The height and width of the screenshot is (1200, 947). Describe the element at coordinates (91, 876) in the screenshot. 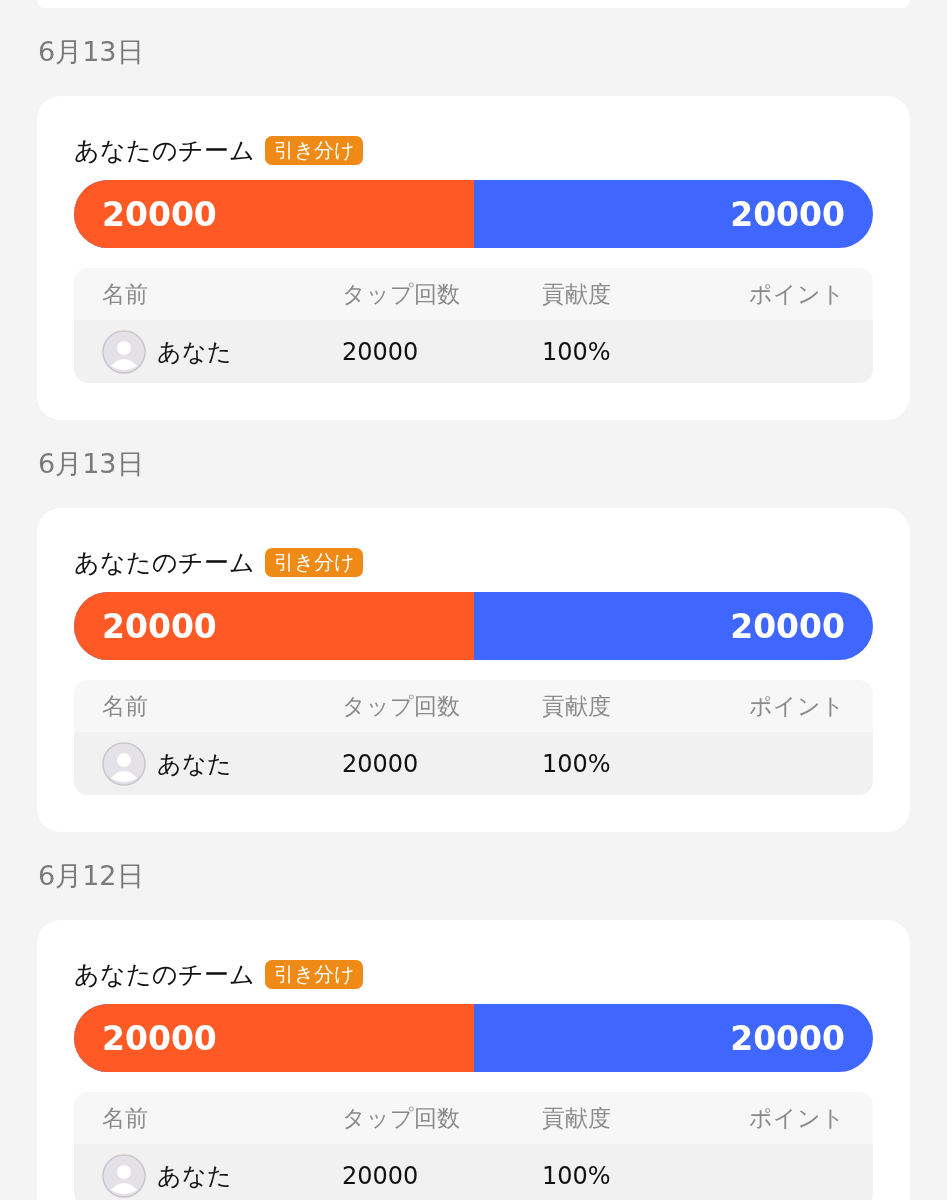

I see `date-heading: 6月12日` at that location.